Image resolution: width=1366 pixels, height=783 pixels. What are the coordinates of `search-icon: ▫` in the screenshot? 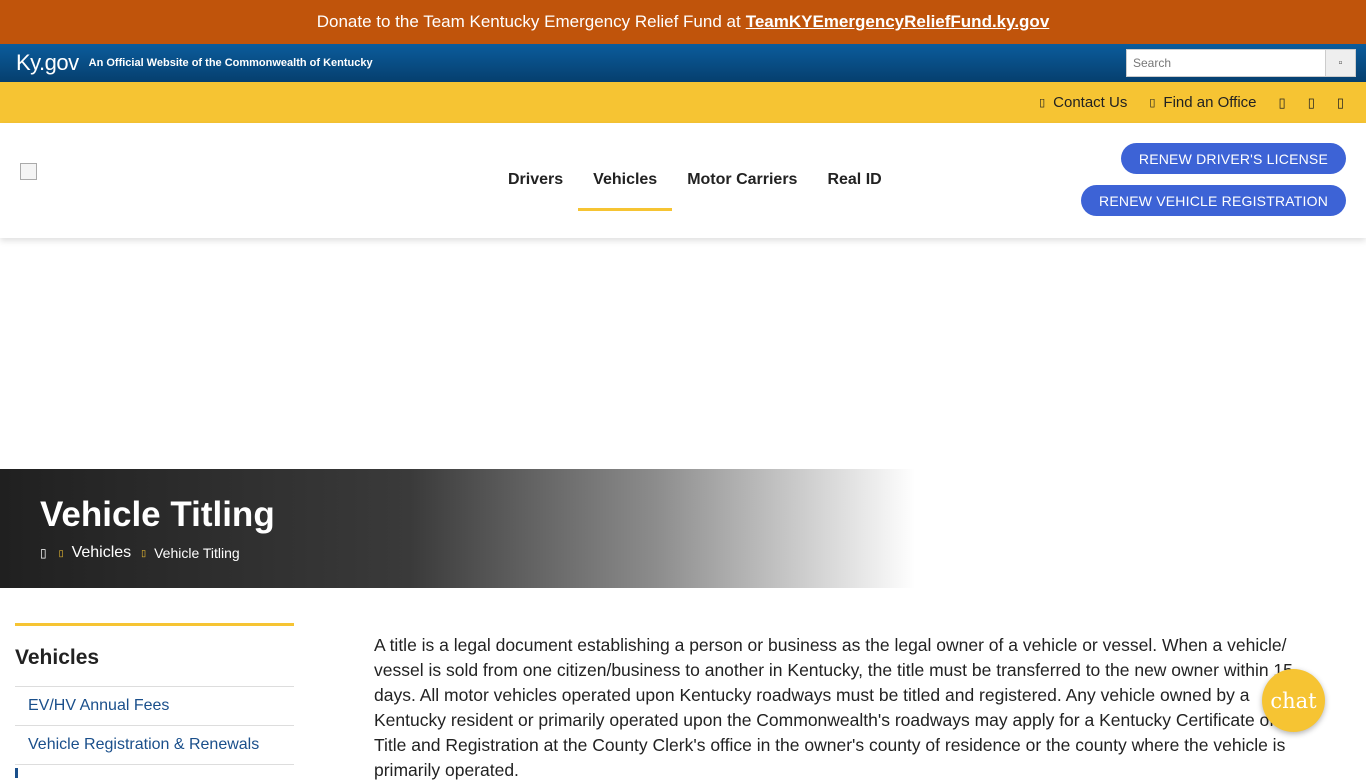 It's located at (1340, 63).